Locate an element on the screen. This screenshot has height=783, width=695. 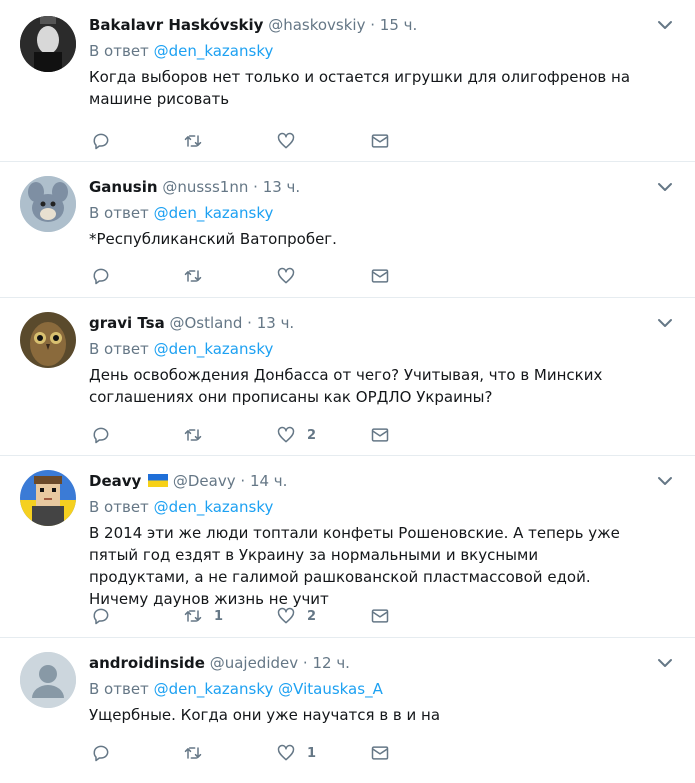
tweet-header: Ganusin @nusss1nn · 13 ч. is located at coordinates (382, 187).